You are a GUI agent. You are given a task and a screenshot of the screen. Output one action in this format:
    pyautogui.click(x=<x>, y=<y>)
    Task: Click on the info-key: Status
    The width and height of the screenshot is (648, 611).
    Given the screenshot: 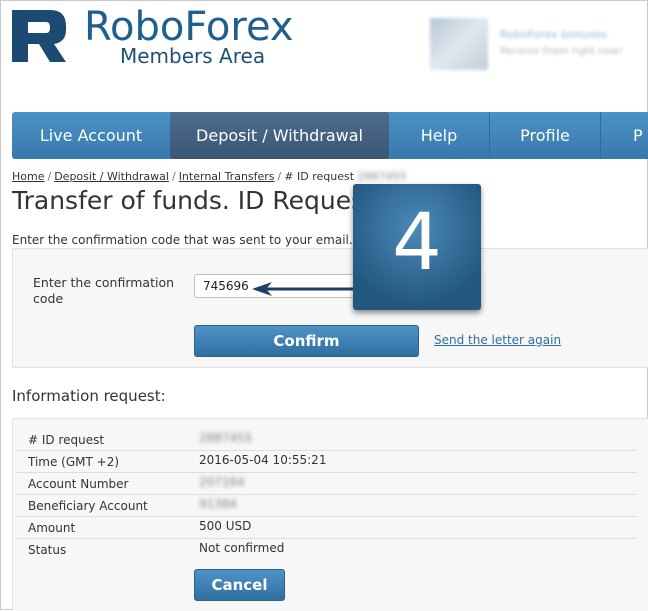 What is the action you would take?
    pyautogui.click(x=47, y=550)
    